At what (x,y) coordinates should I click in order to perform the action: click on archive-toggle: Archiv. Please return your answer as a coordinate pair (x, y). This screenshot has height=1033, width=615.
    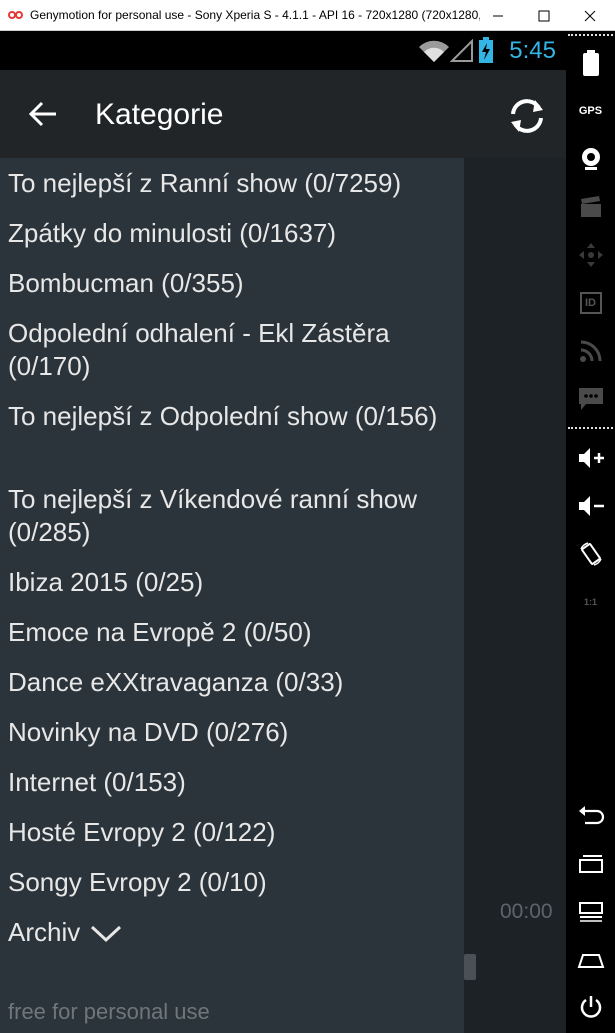
    Looking at the image, I should click on (233, 932).